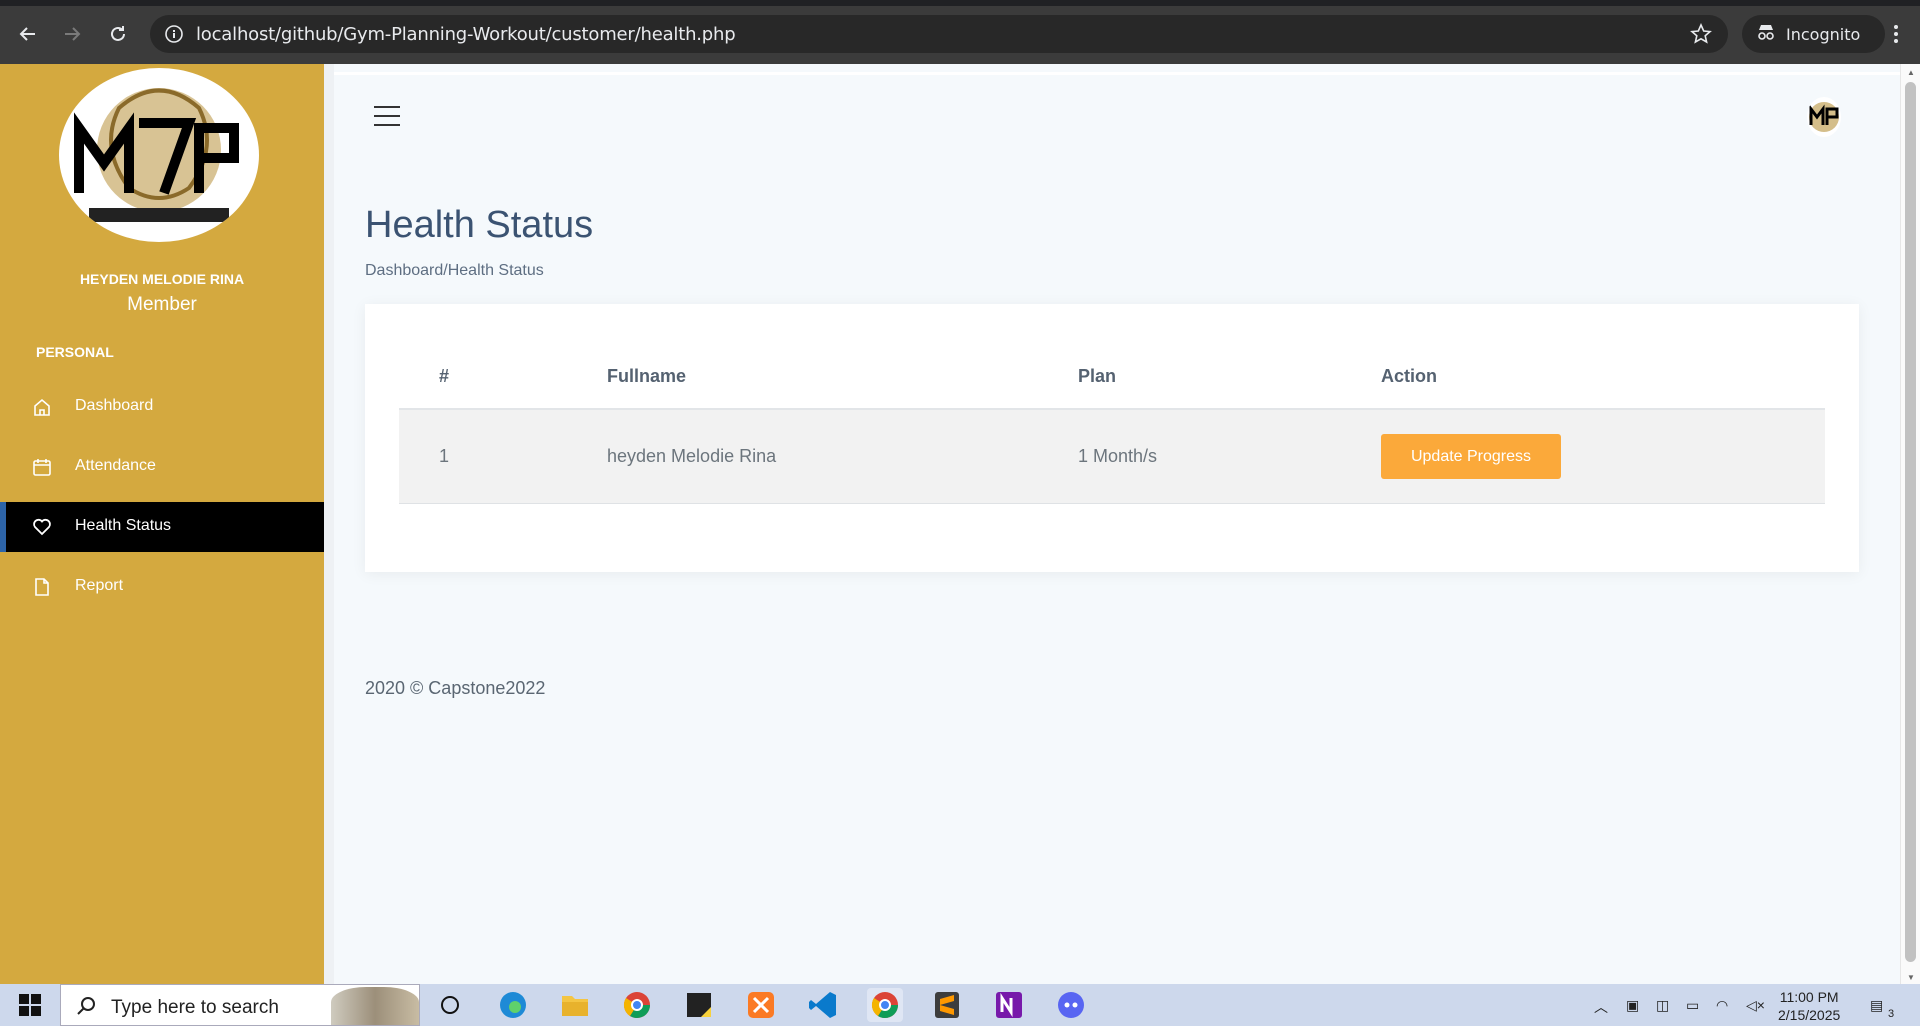 This screenshot has width=1920, height=1026. I want to click on scroll-down-icon: ▼, so click(1911, 977).